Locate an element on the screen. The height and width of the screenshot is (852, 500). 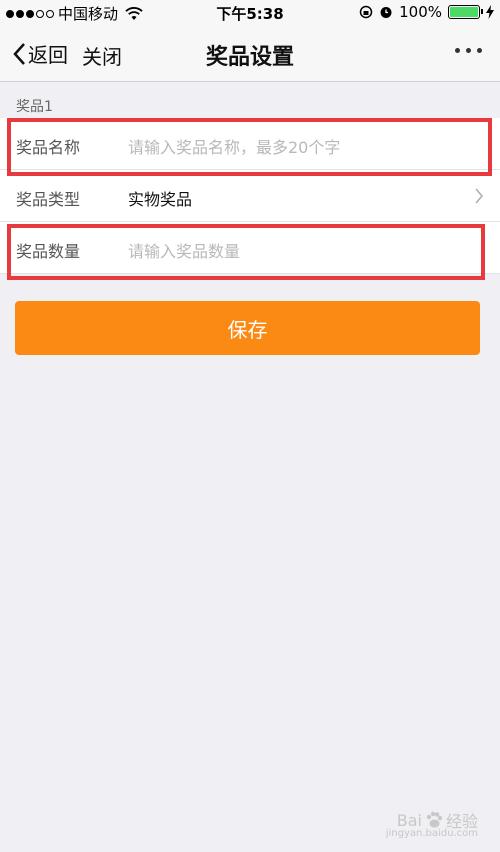
chevron-right-icon is located at coordinates (479, 196).